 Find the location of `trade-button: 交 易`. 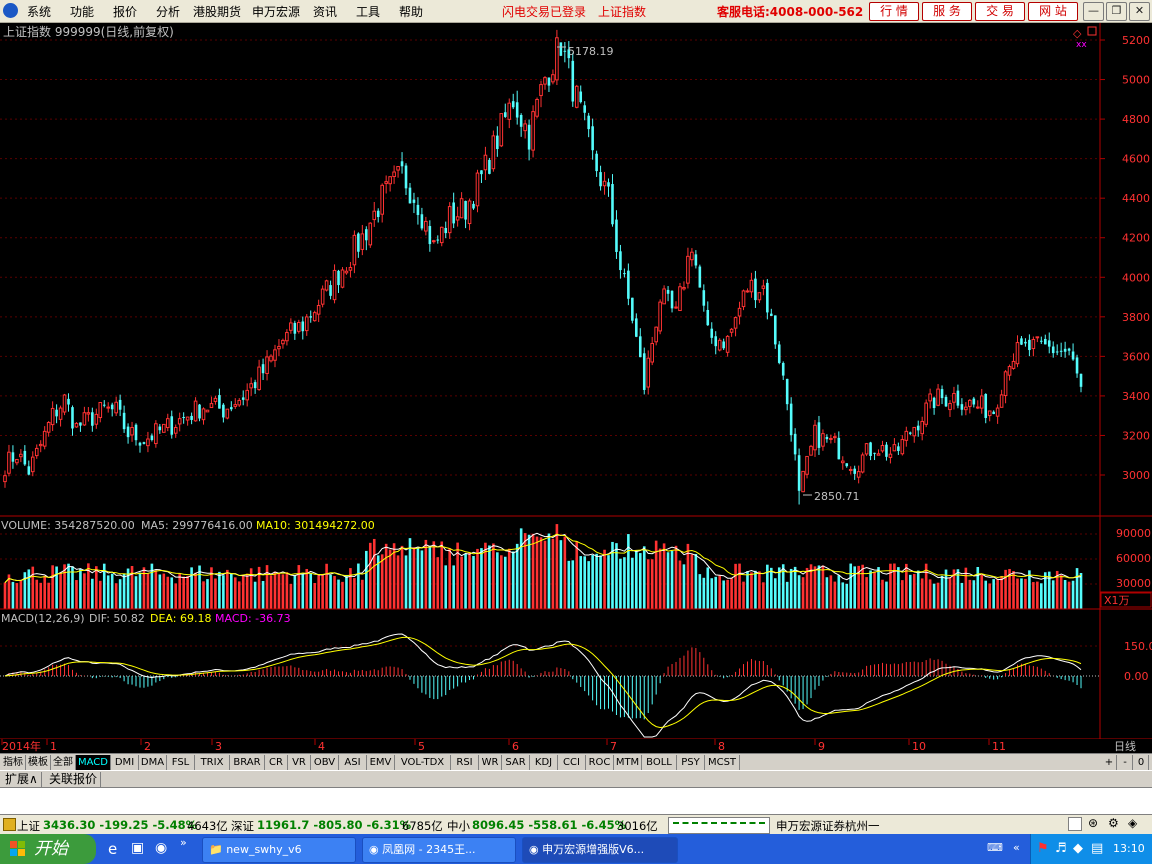

trade-button: 交 易 is located at coordinates (1000, 11).